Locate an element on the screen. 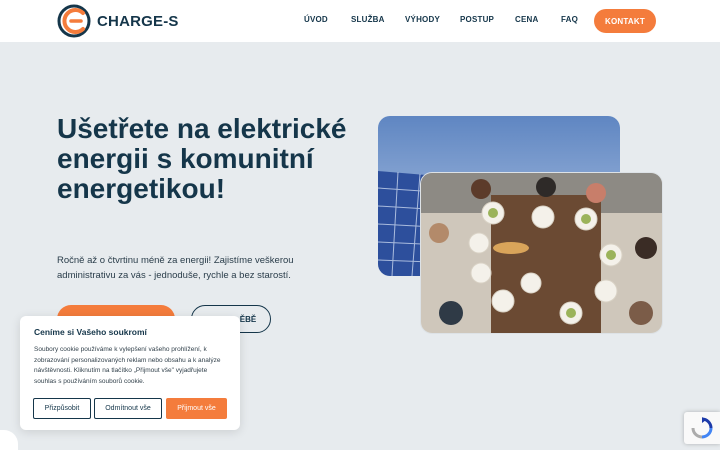  customize-button: Přizpůsobit is located at coordinates (62, 408).